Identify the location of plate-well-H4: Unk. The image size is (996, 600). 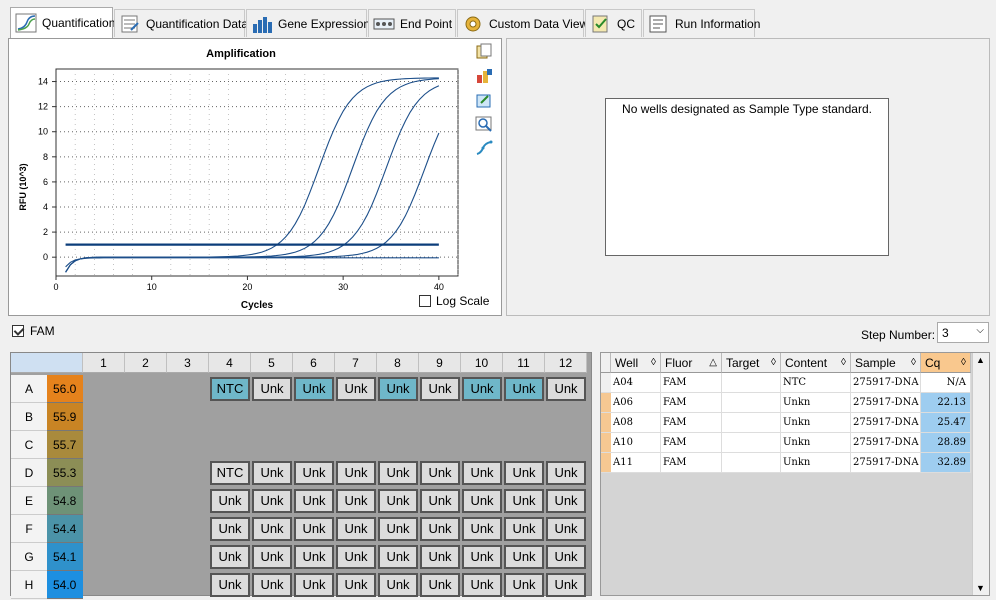
(230, 585).